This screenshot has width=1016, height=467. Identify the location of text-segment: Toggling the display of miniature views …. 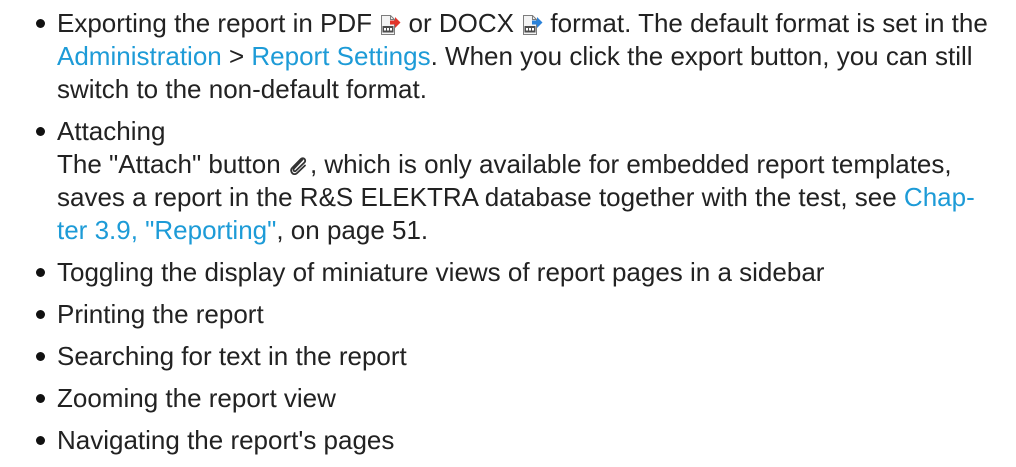
(441, 272).